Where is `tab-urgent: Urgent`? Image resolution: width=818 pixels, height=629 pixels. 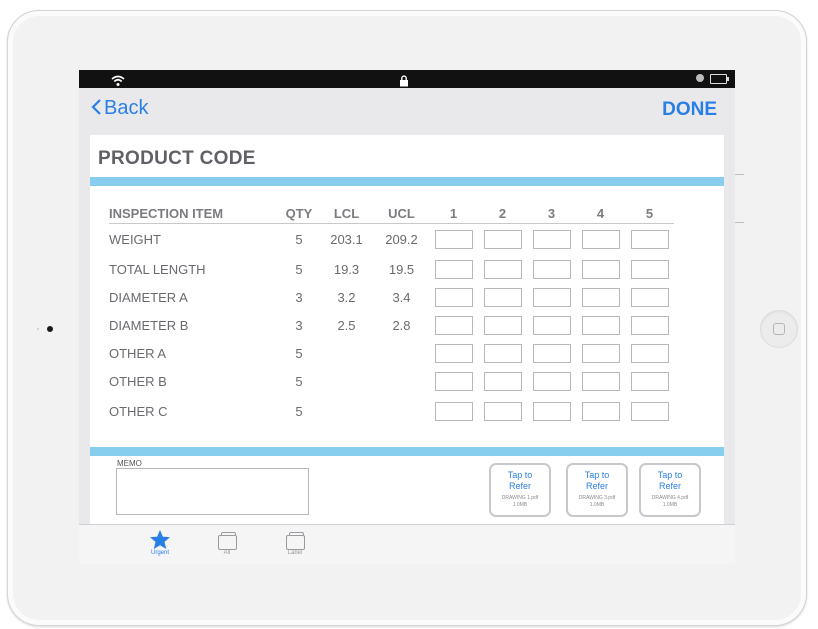 tab-urgent: Urgent is located at coordinates (160, 542).